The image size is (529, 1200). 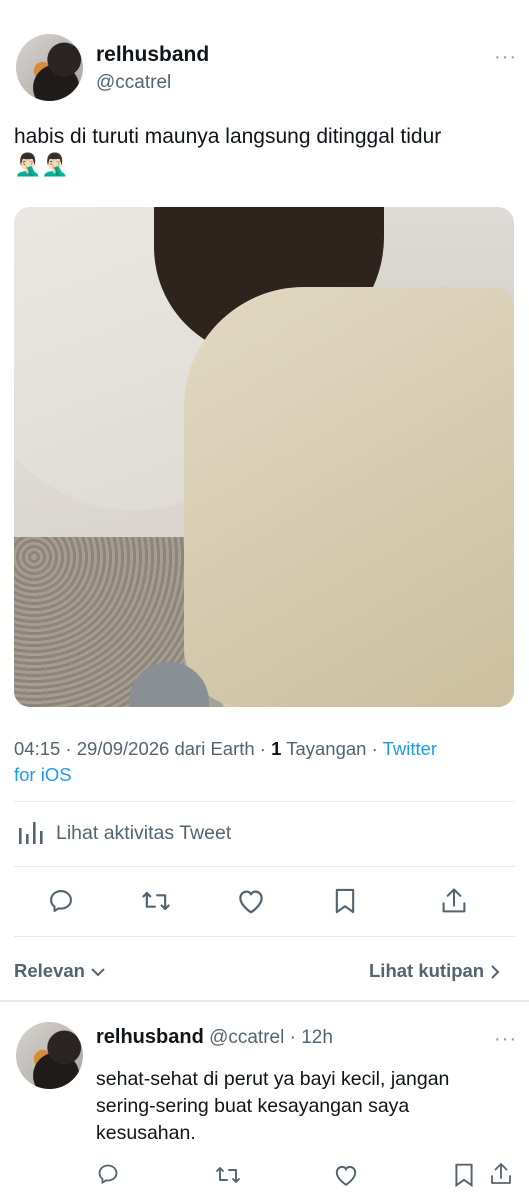 I want to click on share-icon, so click(x=454, y=901).